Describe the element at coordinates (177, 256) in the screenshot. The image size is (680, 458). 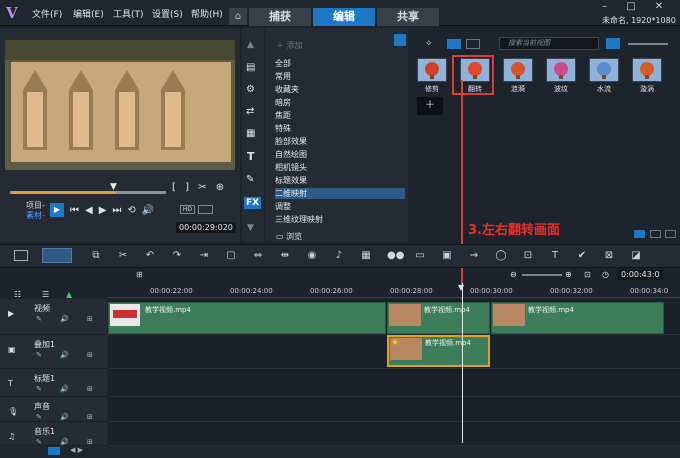
I see `redo-icon: ↷` at that location.